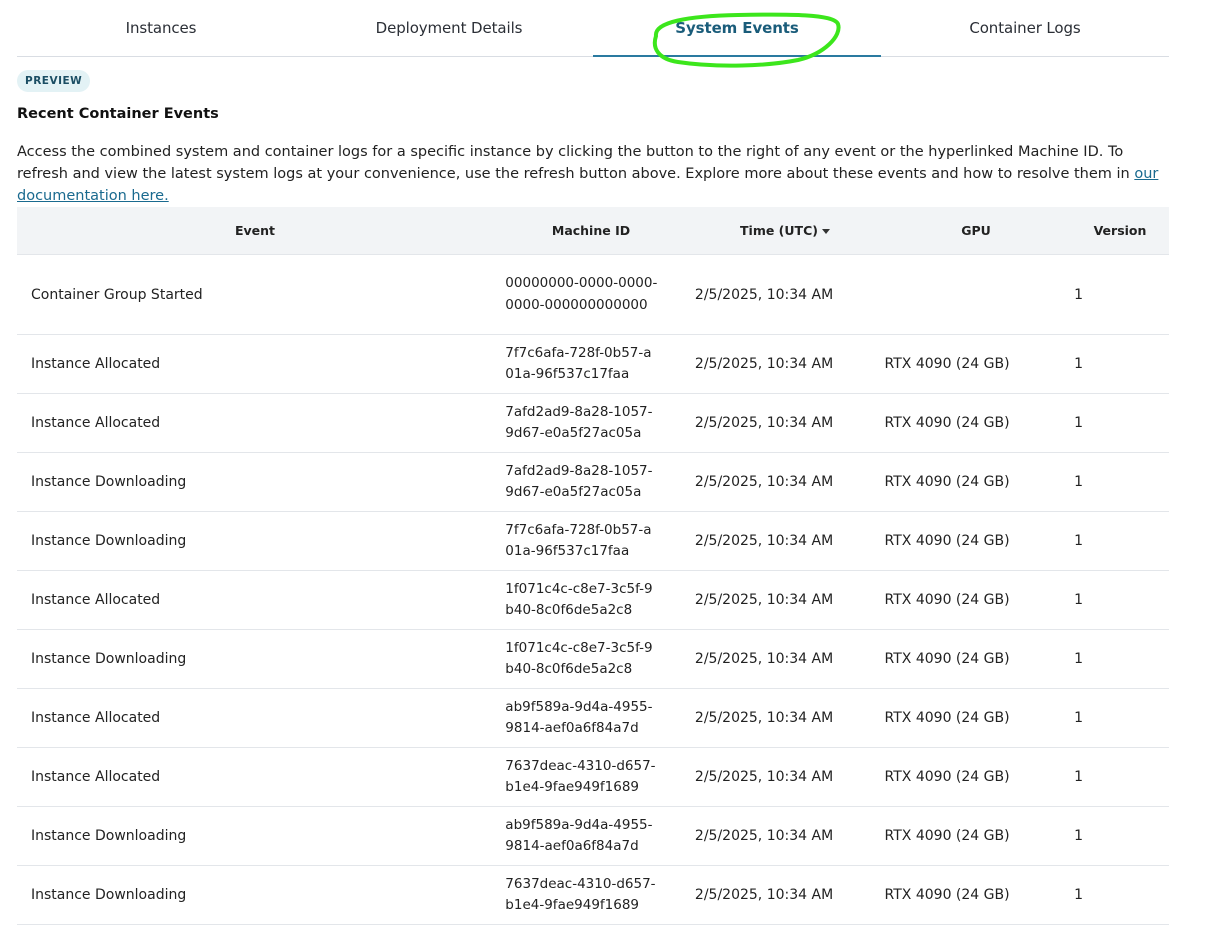 The height and width of the screenshot is (950, 1216). I want to click on tab-system-events: System Events, so click(737, 28).